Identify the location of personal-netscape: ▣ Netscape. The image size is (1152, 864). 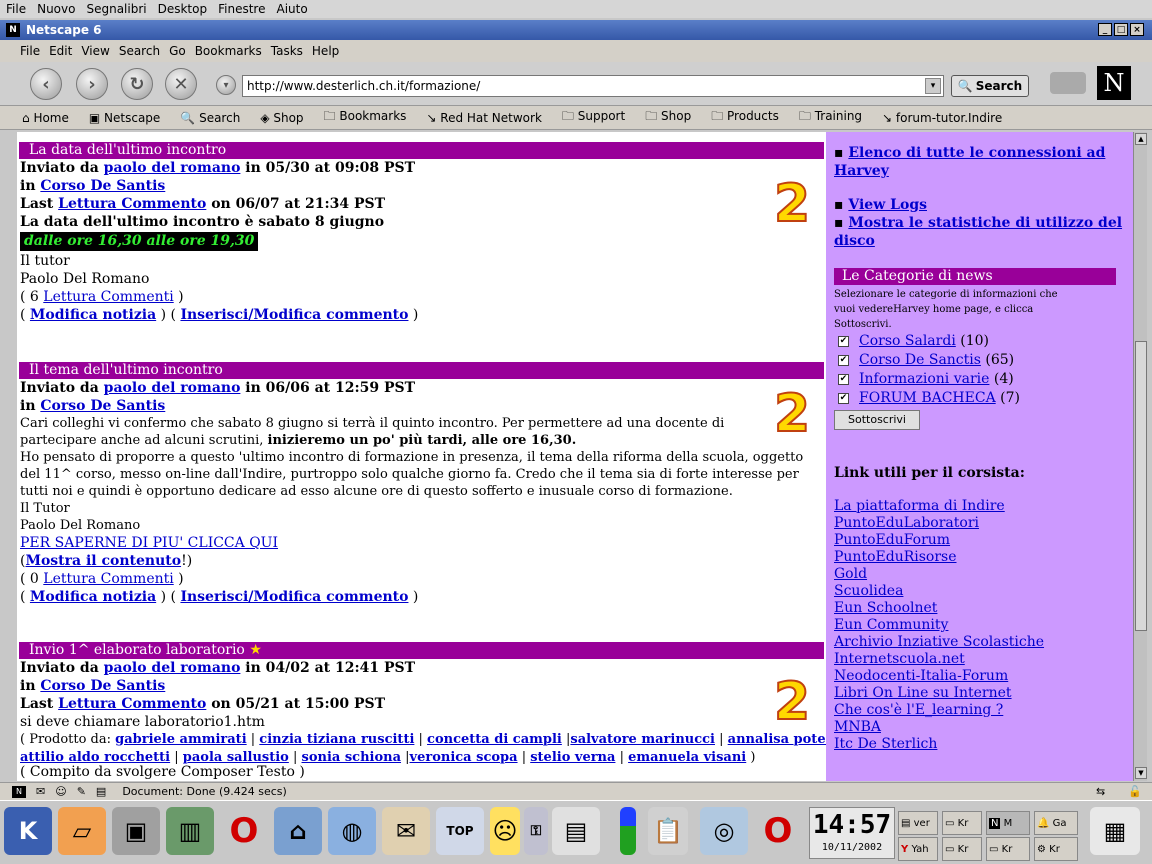
(129, 118).